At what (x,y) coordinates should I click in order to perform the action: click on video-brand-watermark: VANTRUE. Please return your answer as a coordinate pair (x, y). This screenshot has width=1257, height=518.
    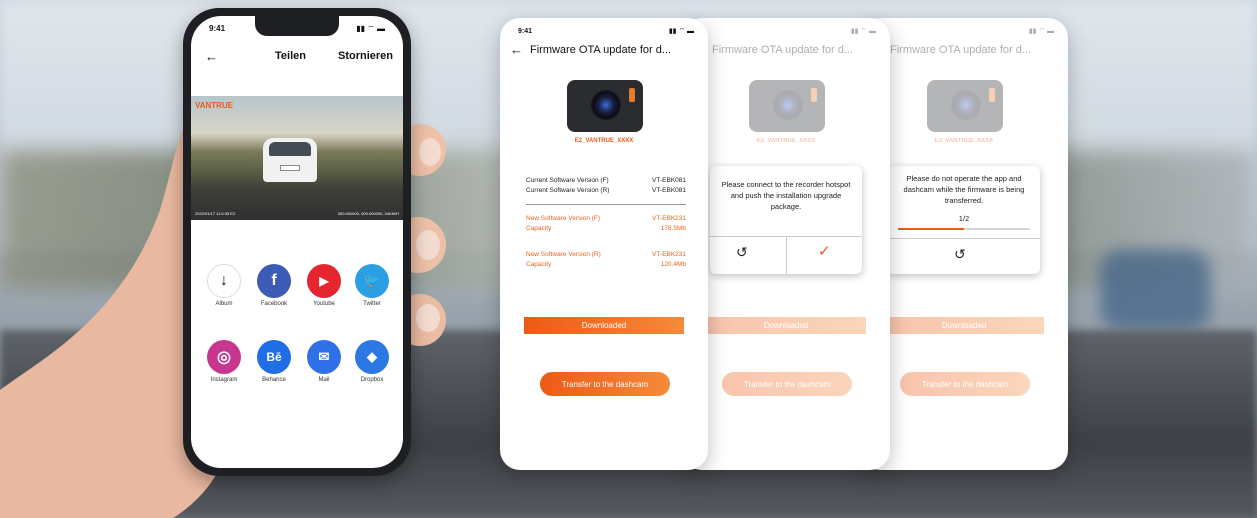
    Looking at the image, I should click on (214, 105).